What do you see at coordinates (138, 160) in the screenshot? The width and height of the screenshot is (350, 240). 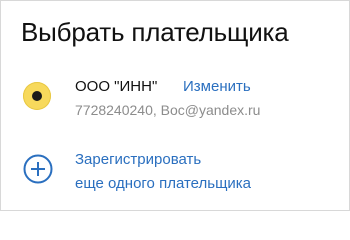 I see `register-link-line1: Зарегистрировать` at bounding box center [138, 160].